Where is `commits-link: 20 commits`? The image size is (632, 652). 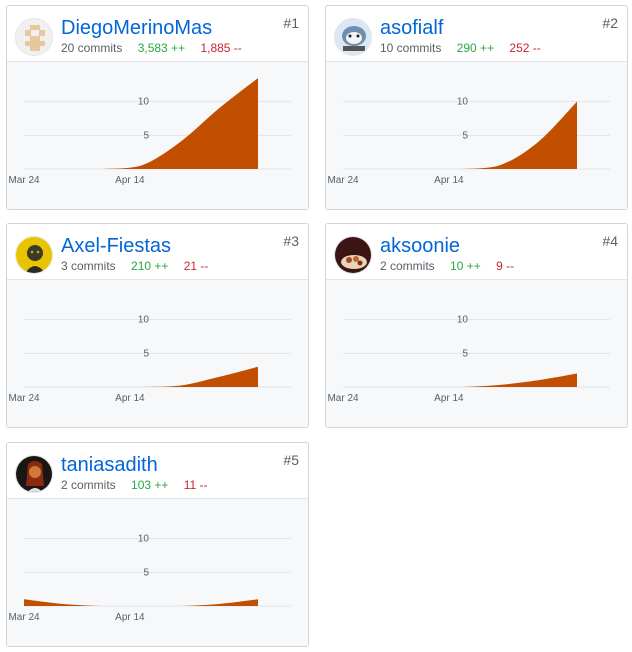 commits-link: 20 commits is located at coordinates (91, 48).